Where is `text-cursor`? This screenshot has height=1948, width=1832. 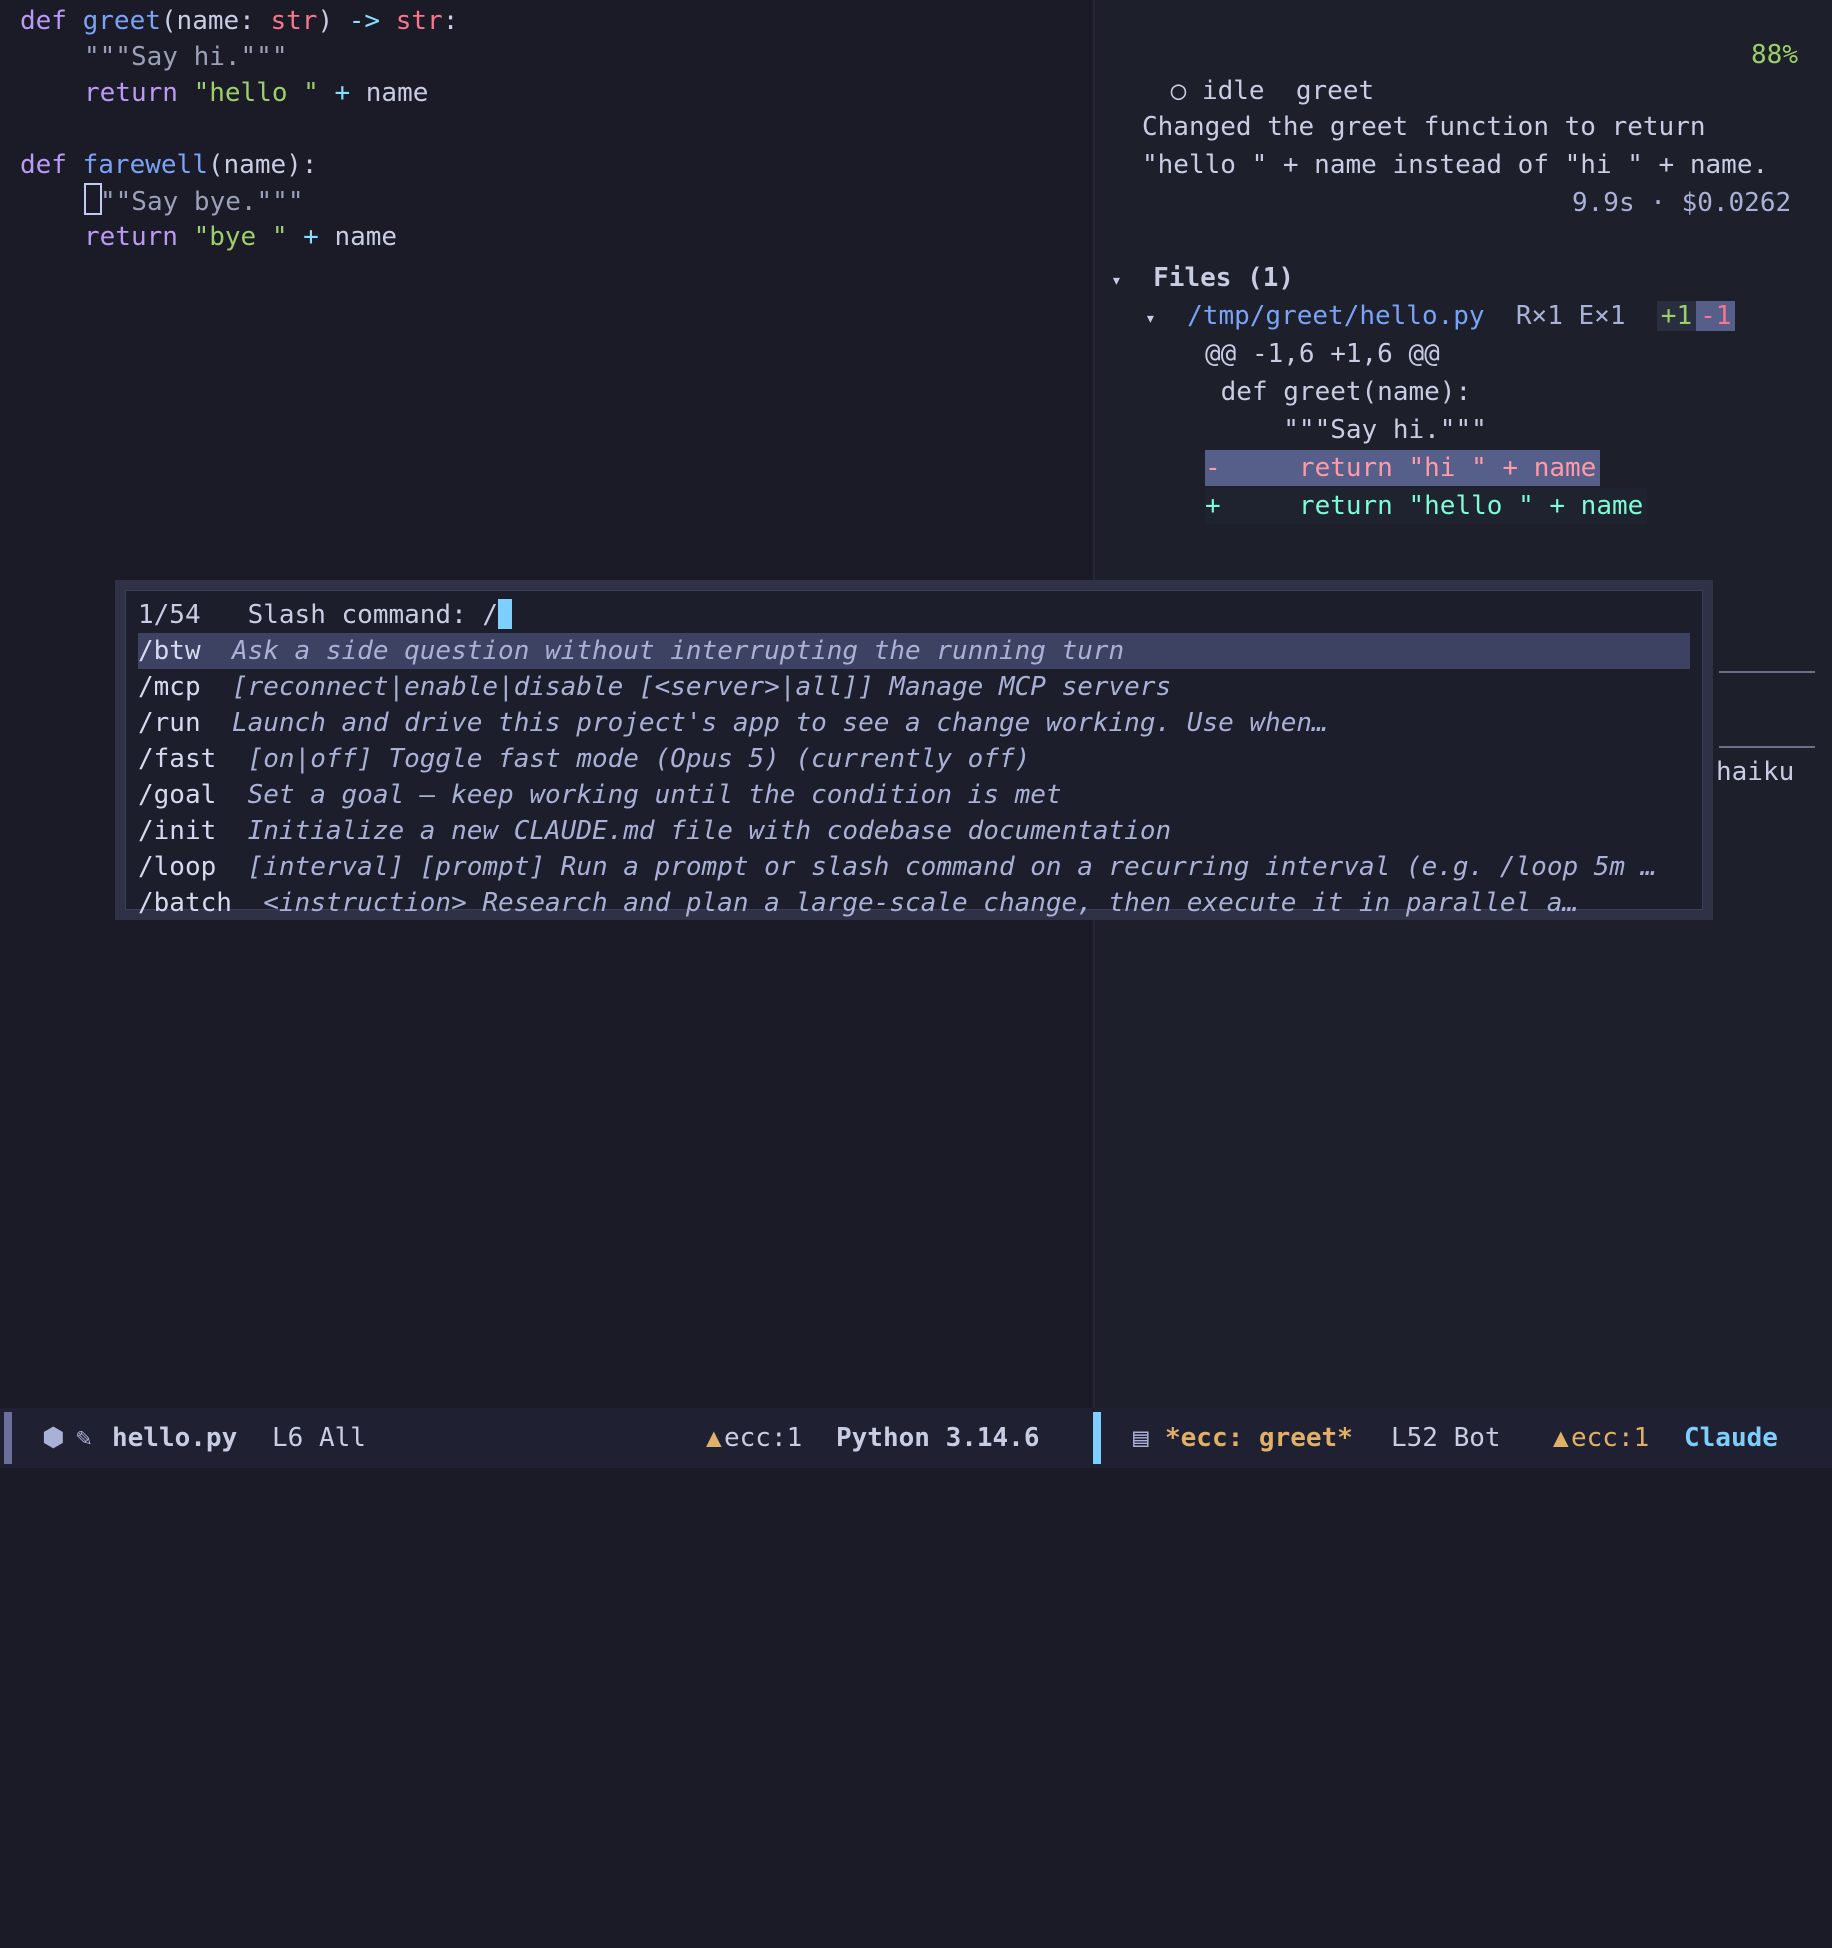
text-cursor is located at coordinates (505, 614).